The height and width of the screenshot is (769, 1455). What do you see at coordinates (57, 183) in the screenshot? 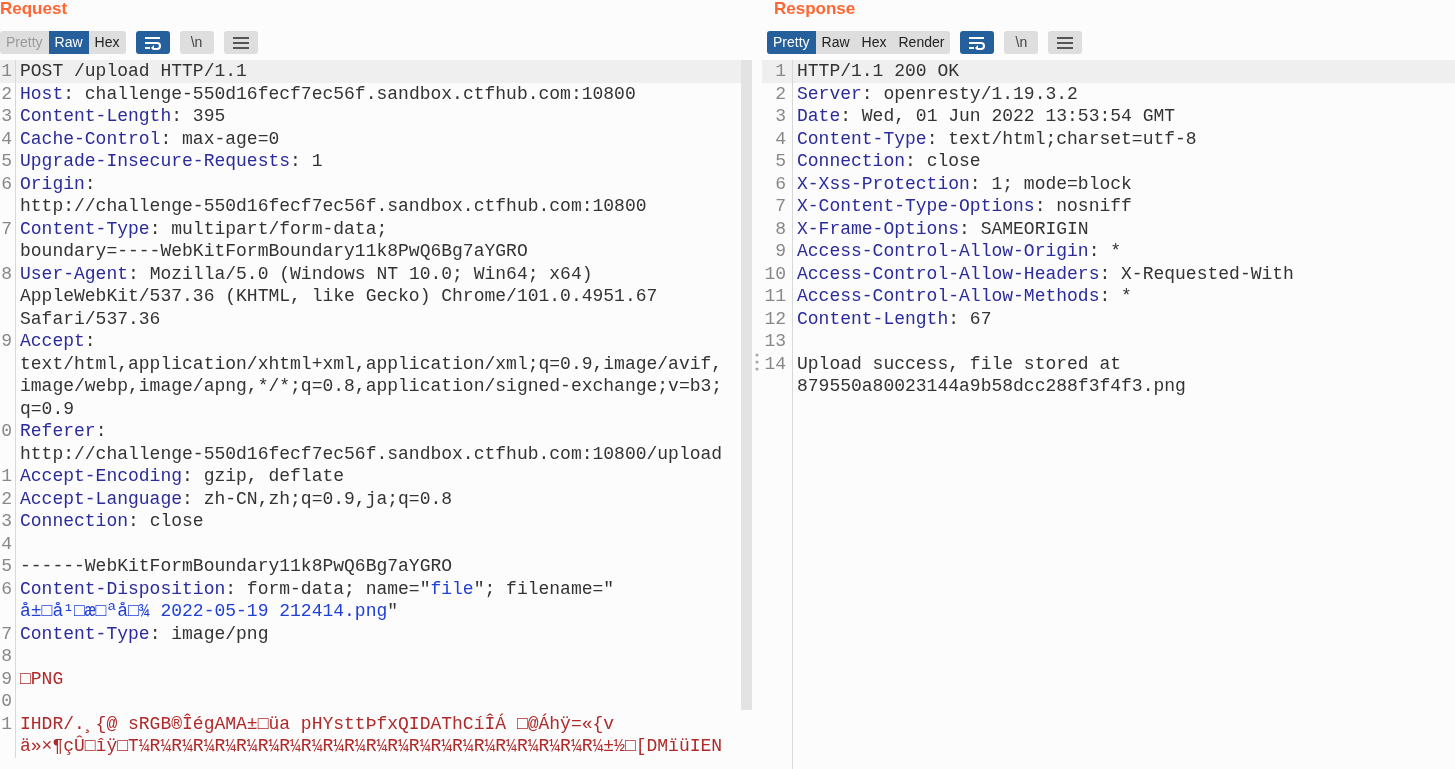
I see `code-line: Origin:` at bounding box center [57, 183].